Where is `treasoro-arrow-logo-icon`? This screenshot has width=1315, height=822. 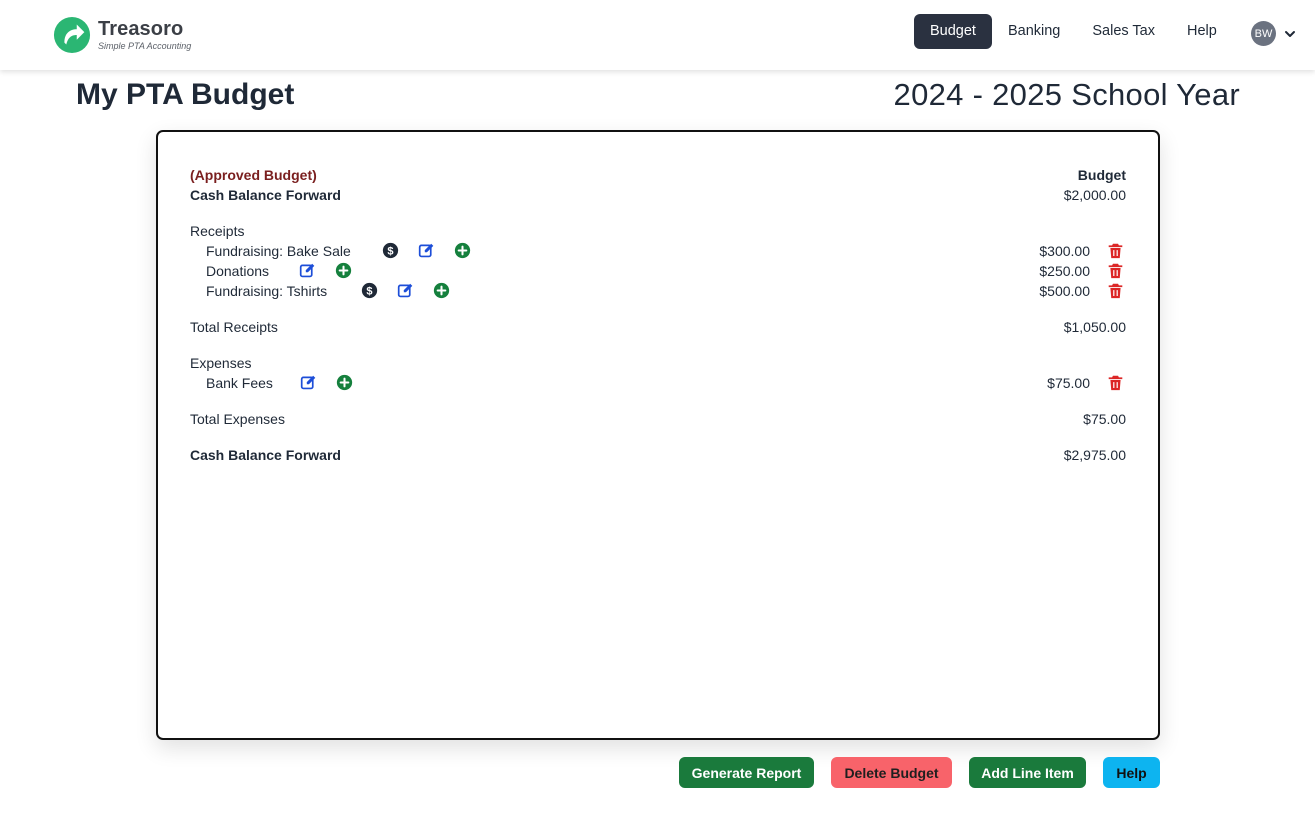 treasoro-arrow-logo-icon is located at coordinates (72, 35).